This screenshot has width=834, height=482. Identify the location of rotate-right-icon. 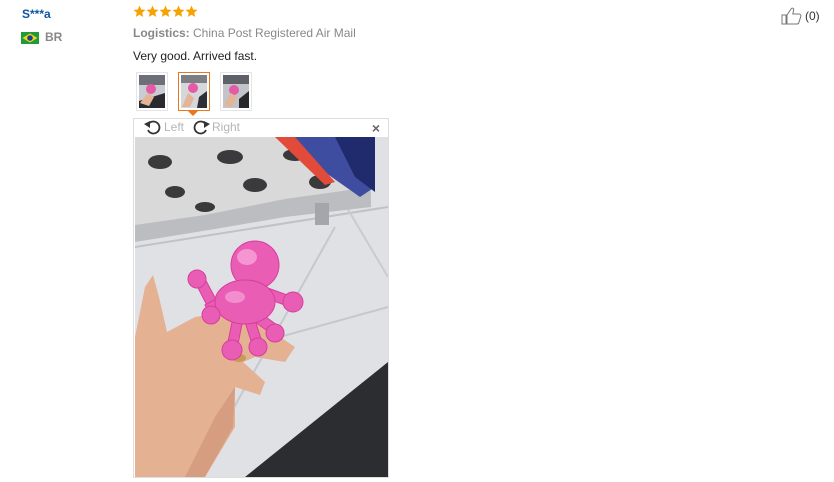
(201, 127).